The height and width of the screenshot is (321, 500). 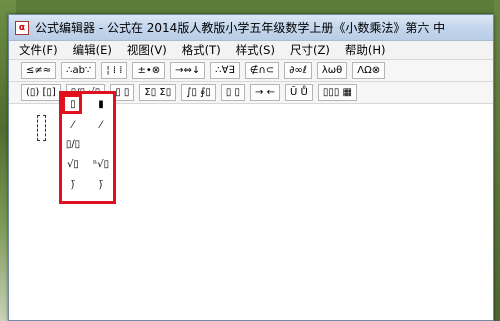 What do you see at coordinates (79, 70) in the screenshot?
I see `spaces-palette-icon: ∴ab∵` at bounding box center [79, 70].